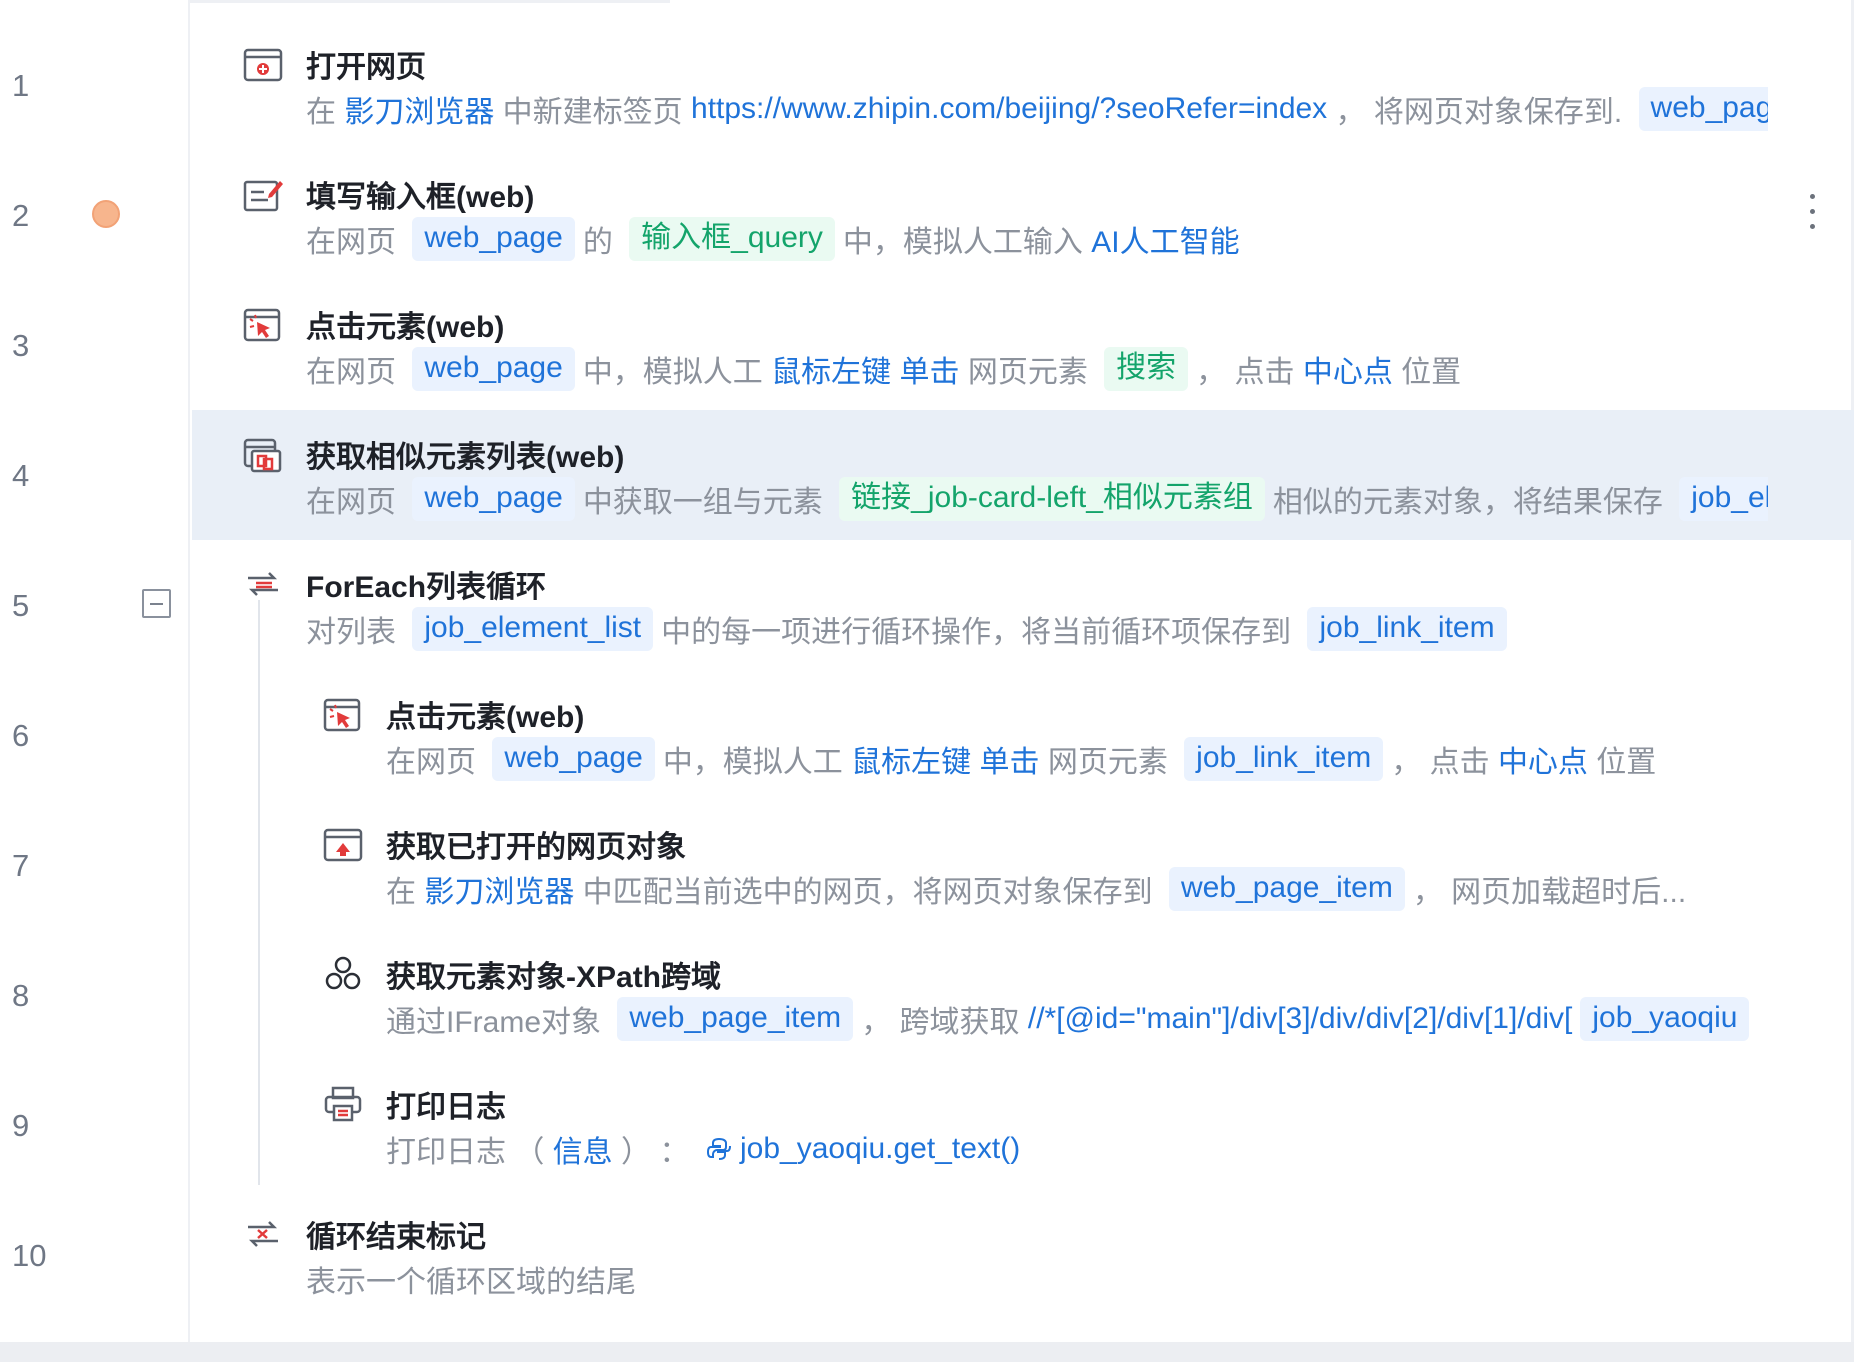 The width and height of the screenshot is (1854, 1362). I want to click on param-value: AI人工智能, so click(1165, 239).